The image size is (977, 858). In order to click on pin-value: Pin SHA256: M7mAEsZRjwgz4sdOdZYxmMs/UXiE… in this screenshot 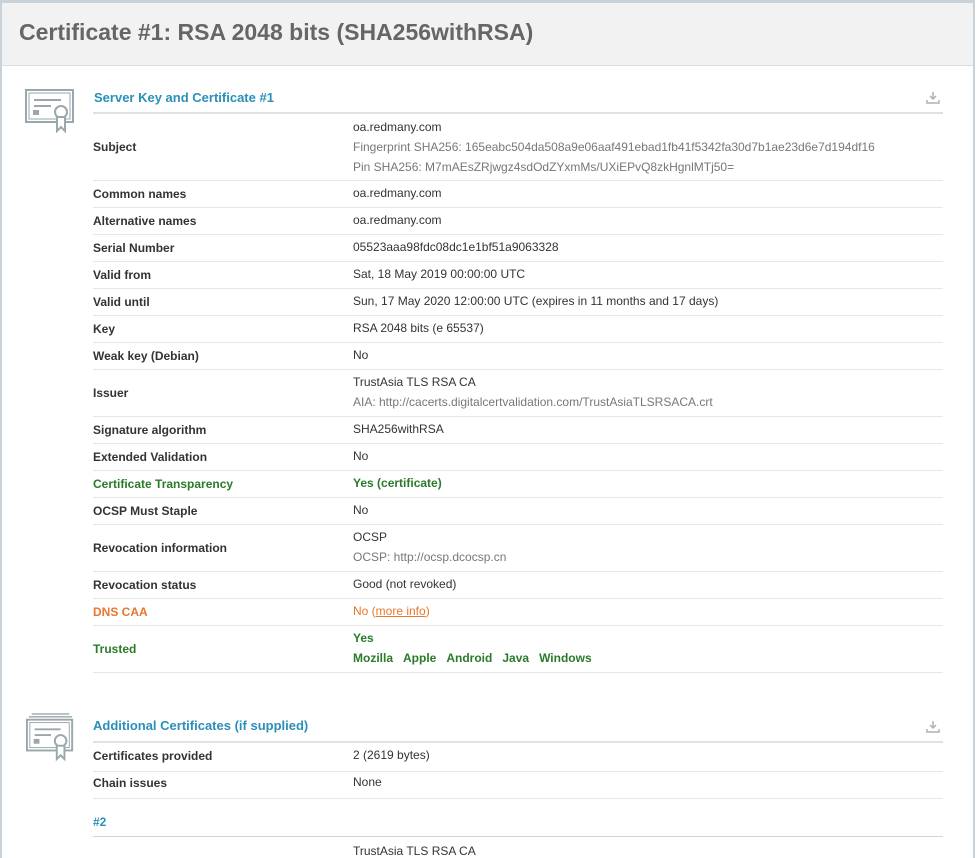, I will do `click(544, 167)`.